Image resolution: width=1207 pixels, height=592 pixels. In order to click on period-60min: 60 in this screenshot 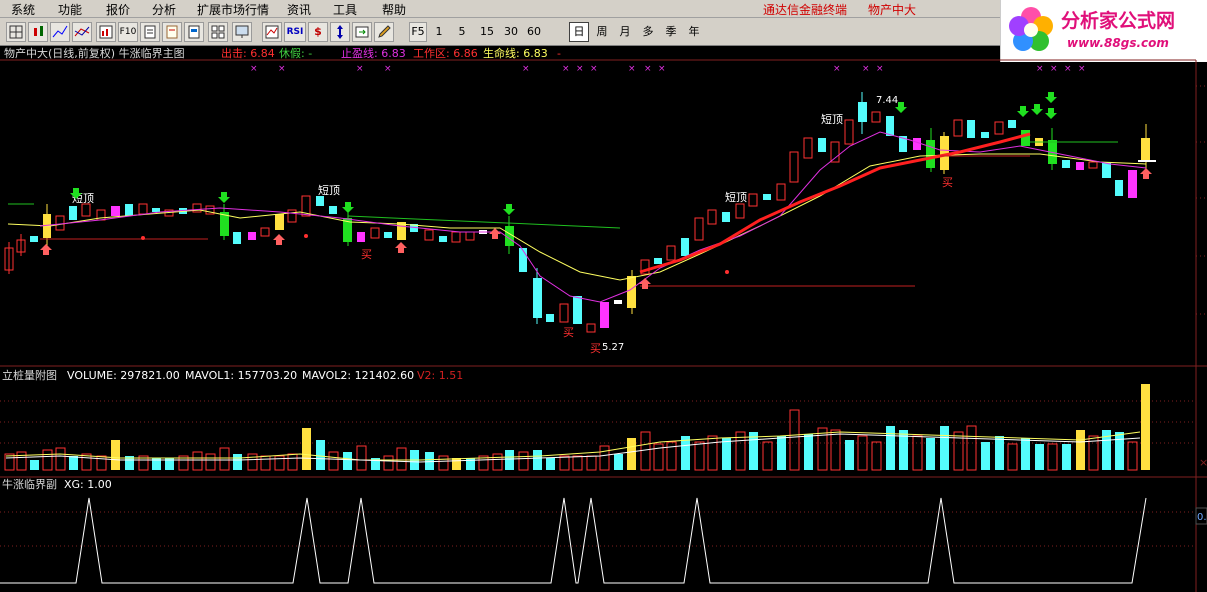, I will do `click(534, 32)`.